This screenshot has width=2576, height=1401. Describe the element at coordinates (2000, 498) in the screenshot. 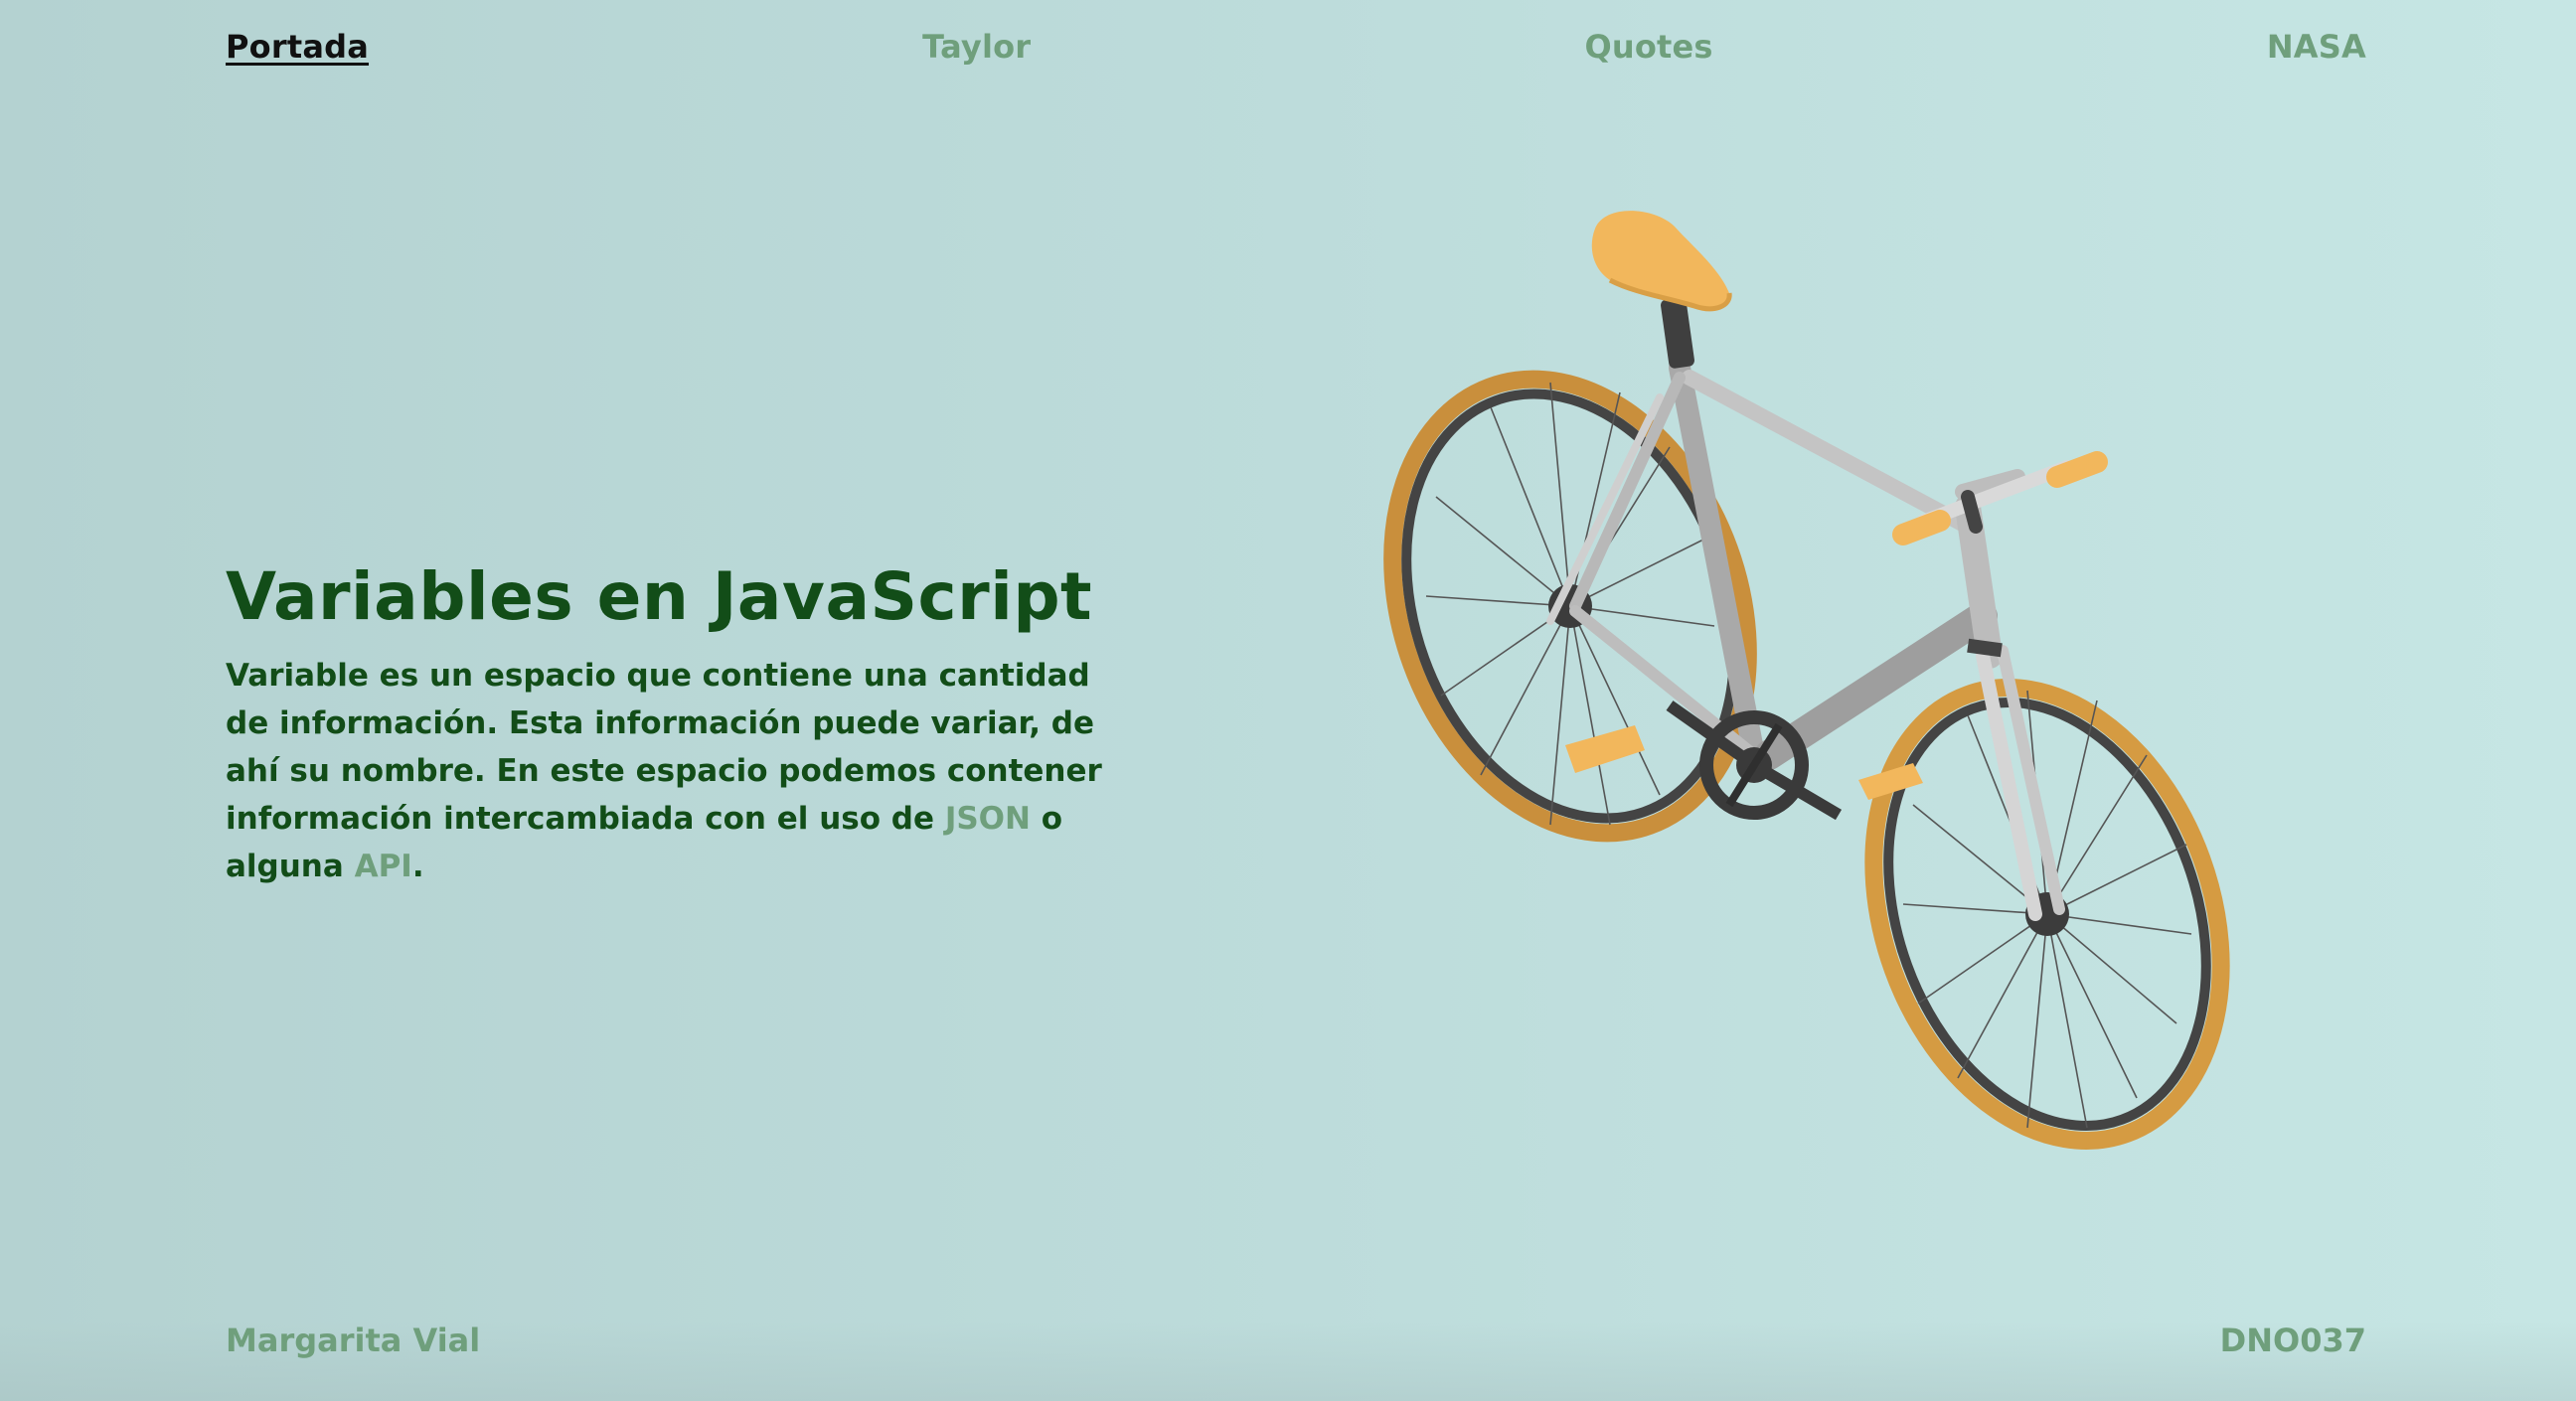

I see `handlebar` at that location.